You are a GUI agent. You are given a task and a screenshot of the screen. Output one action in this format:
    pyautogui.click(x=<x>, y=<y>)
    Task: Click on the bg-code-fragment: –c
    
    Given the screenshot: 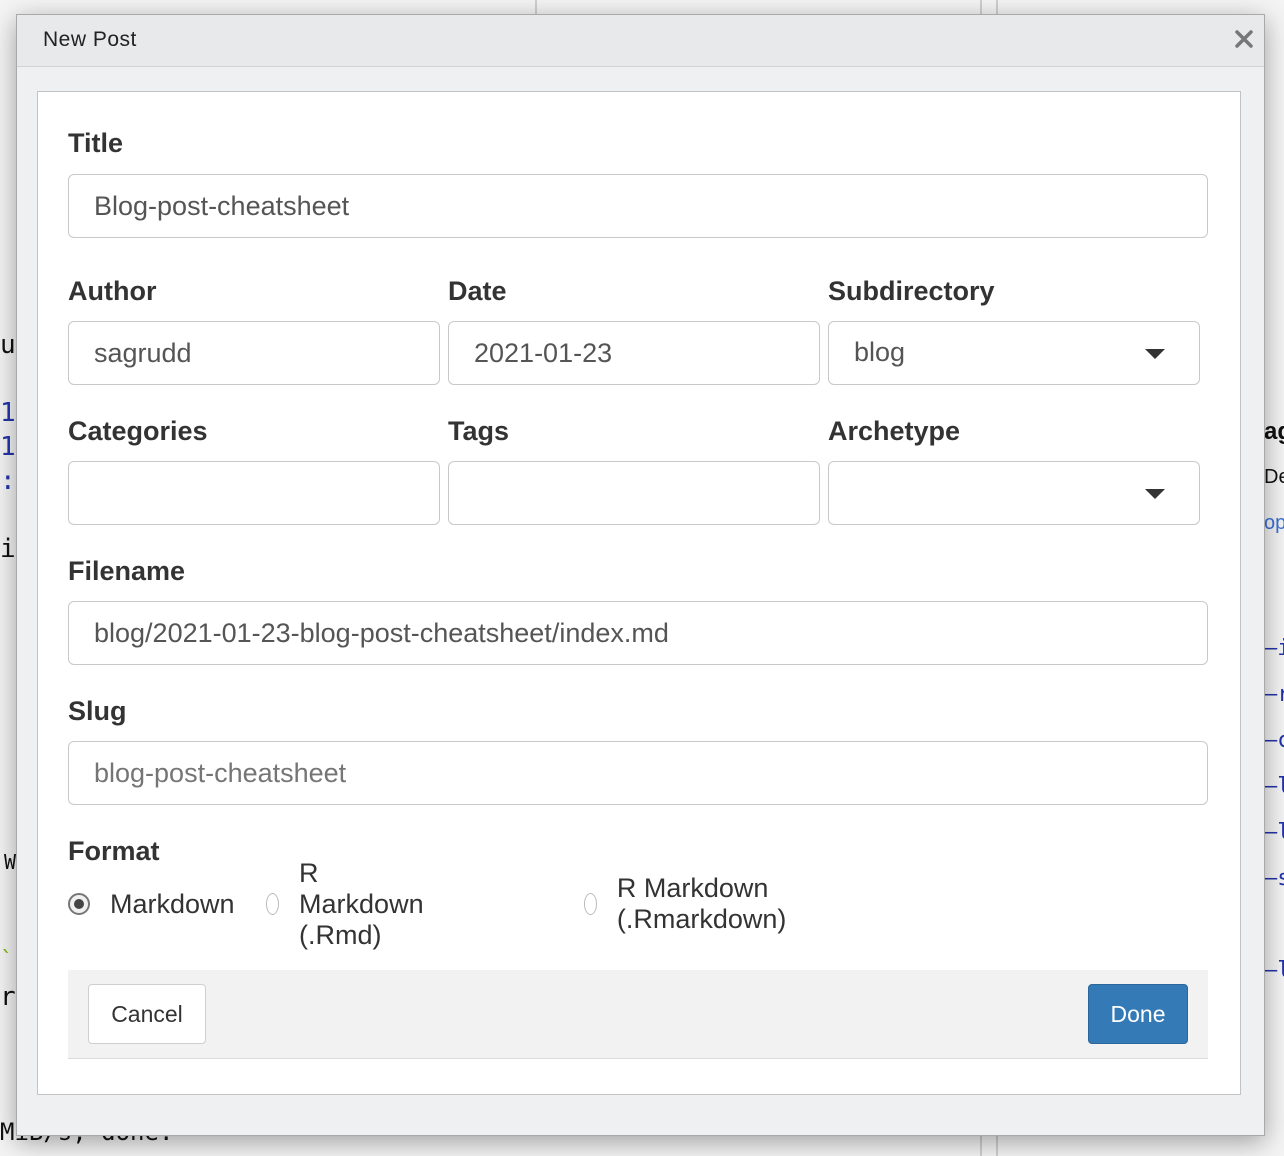 What is the action you would take?
    pyautogui.click(x=1274, y=740)
    